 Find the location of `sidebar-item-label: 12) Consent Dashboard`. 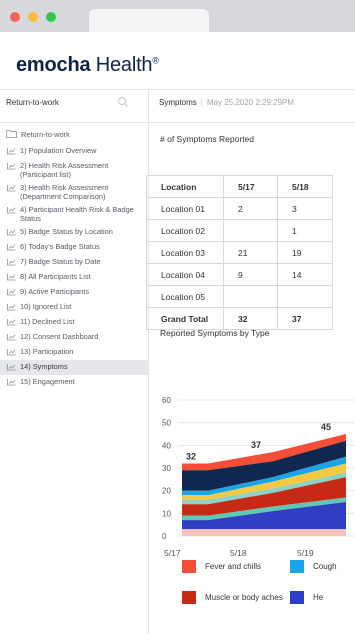

sidebar-item-label: 12) Consent Dashboard is located at coordinates (59, 336).